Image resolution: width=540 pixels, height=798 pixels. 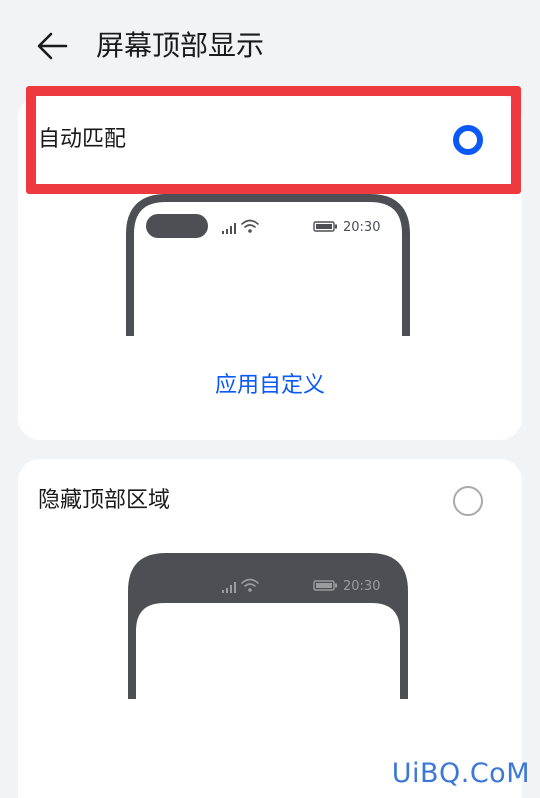 What do you see at coordinates (270, 386) in the screenshot?
I see `app-customize-link: 应用自定义` at bounding box center [270, 386].